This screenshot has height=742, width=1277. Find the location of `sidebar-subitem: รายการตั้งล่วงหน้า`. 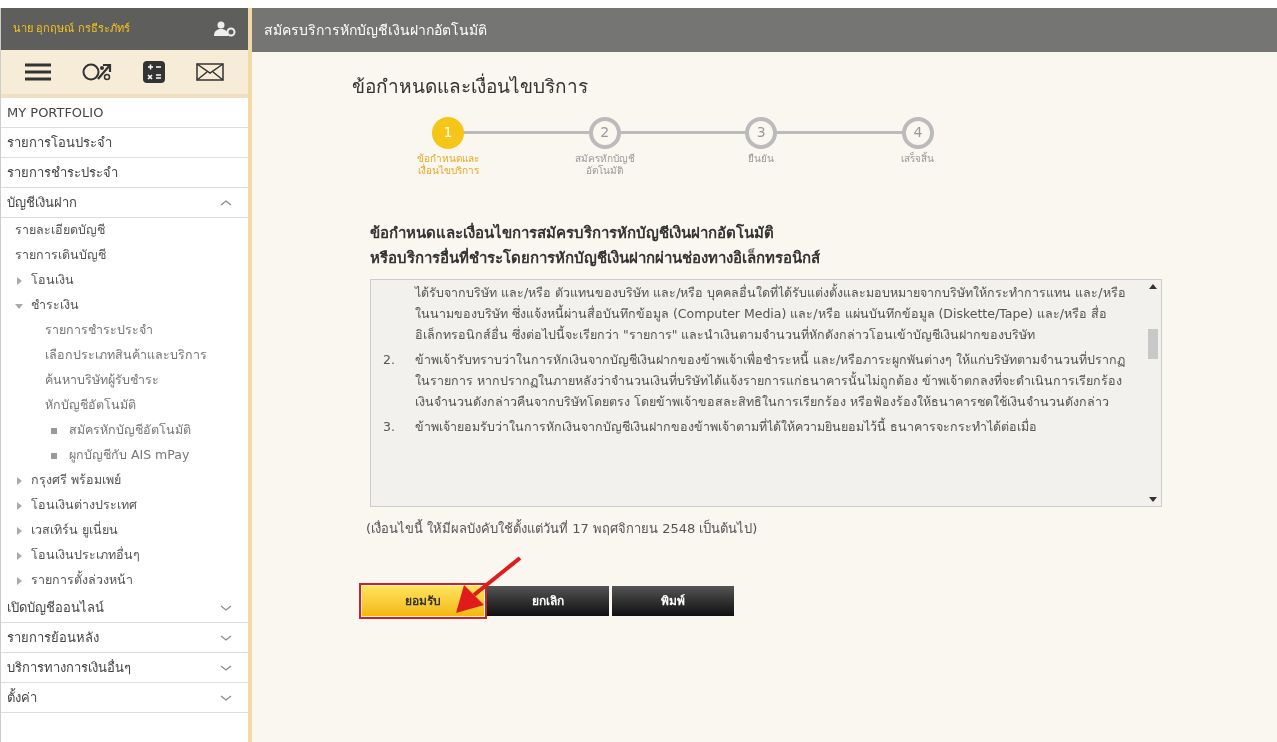

sidebar-subitem: รายการตั้งล่วงหน้า is located at coordinates (82, 580).